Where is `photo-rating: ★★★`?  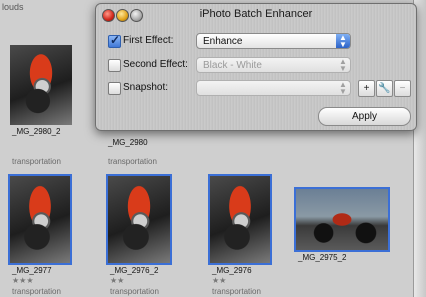
photo-rating: ★★★ is located at coordinates (23, 280).